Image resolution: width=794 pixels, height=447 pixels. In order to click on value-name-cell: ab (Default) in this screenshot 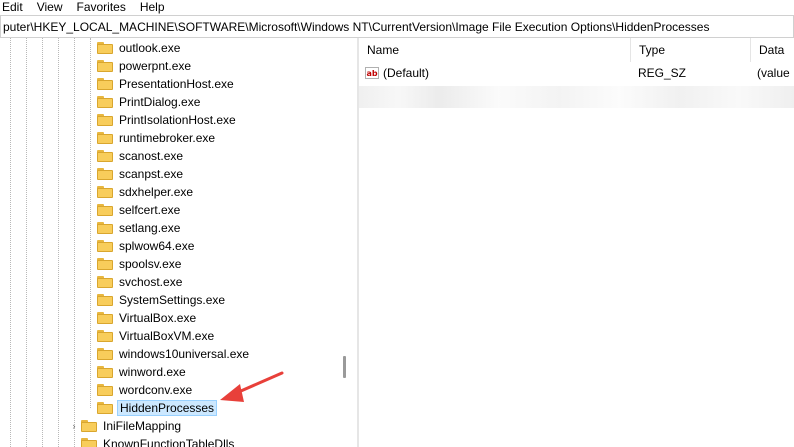, I will do `click(397, 73)`.